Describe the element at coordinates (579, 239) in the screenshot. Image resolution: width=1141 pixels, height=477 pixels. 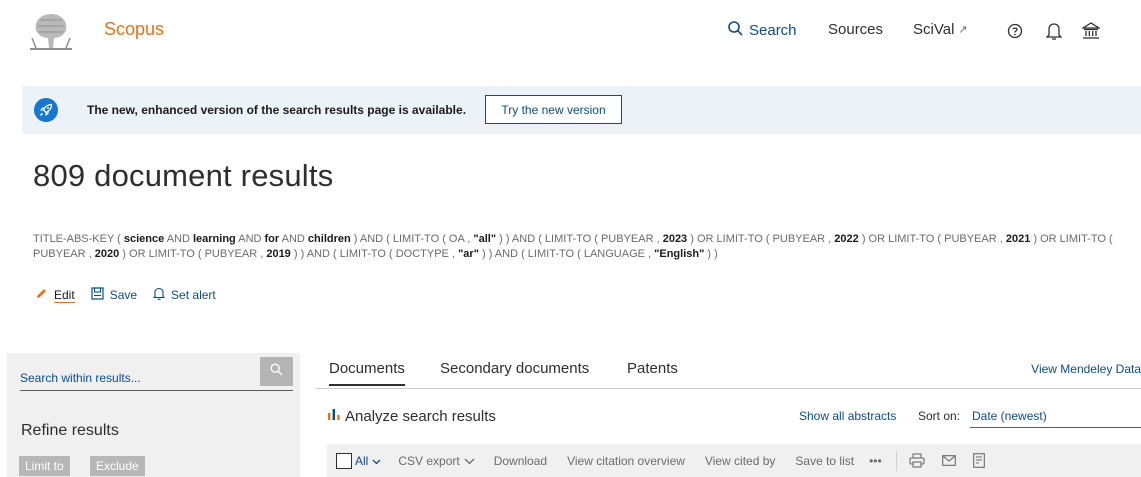
I see `query-operator: ) ) AND ( LIMIT-TO ( PUBYEAR ,` at that location.